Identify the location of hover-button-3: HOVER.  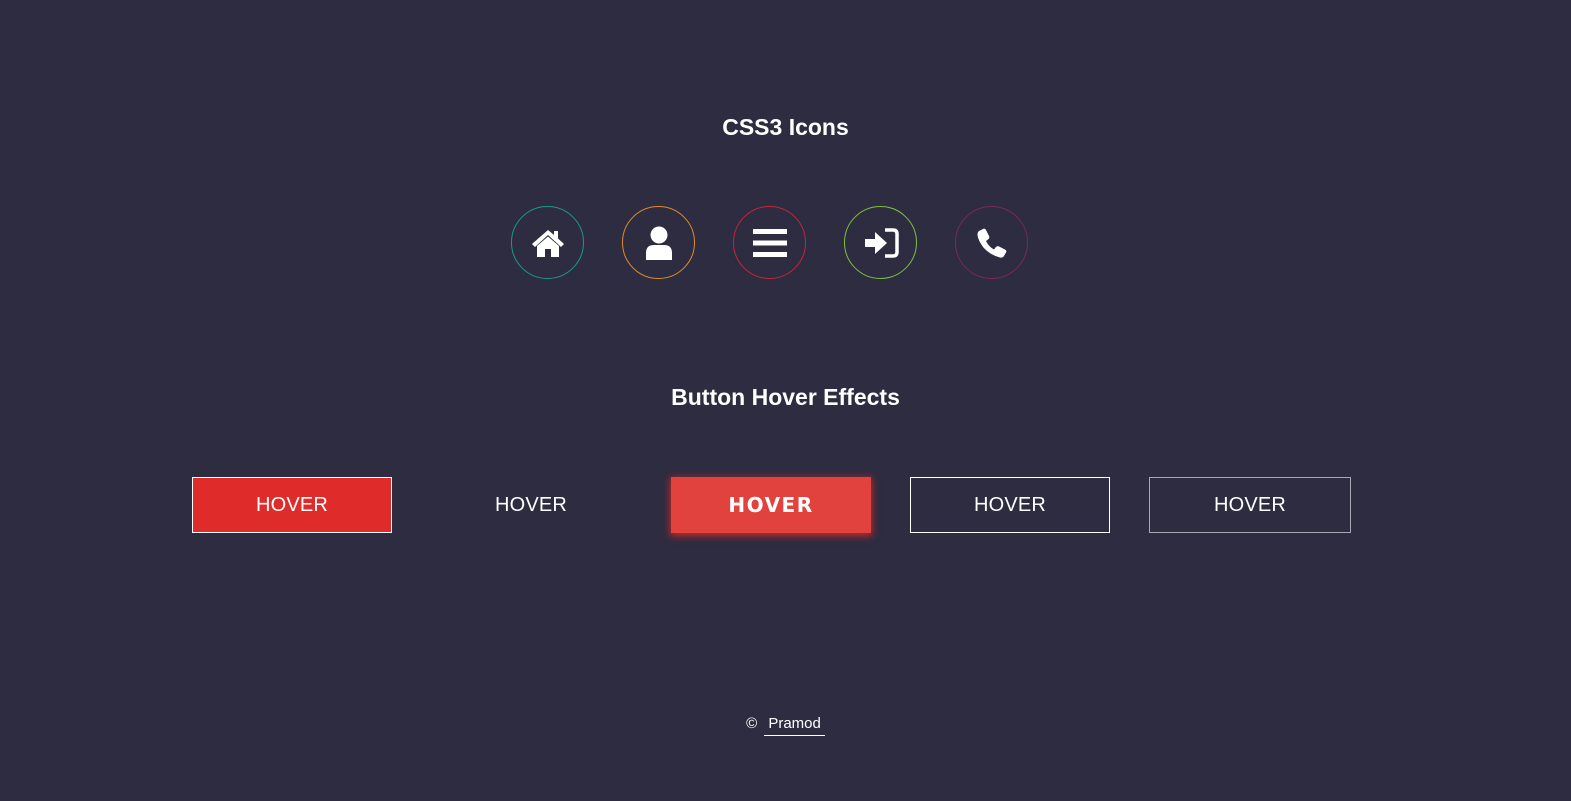
(771, 505).